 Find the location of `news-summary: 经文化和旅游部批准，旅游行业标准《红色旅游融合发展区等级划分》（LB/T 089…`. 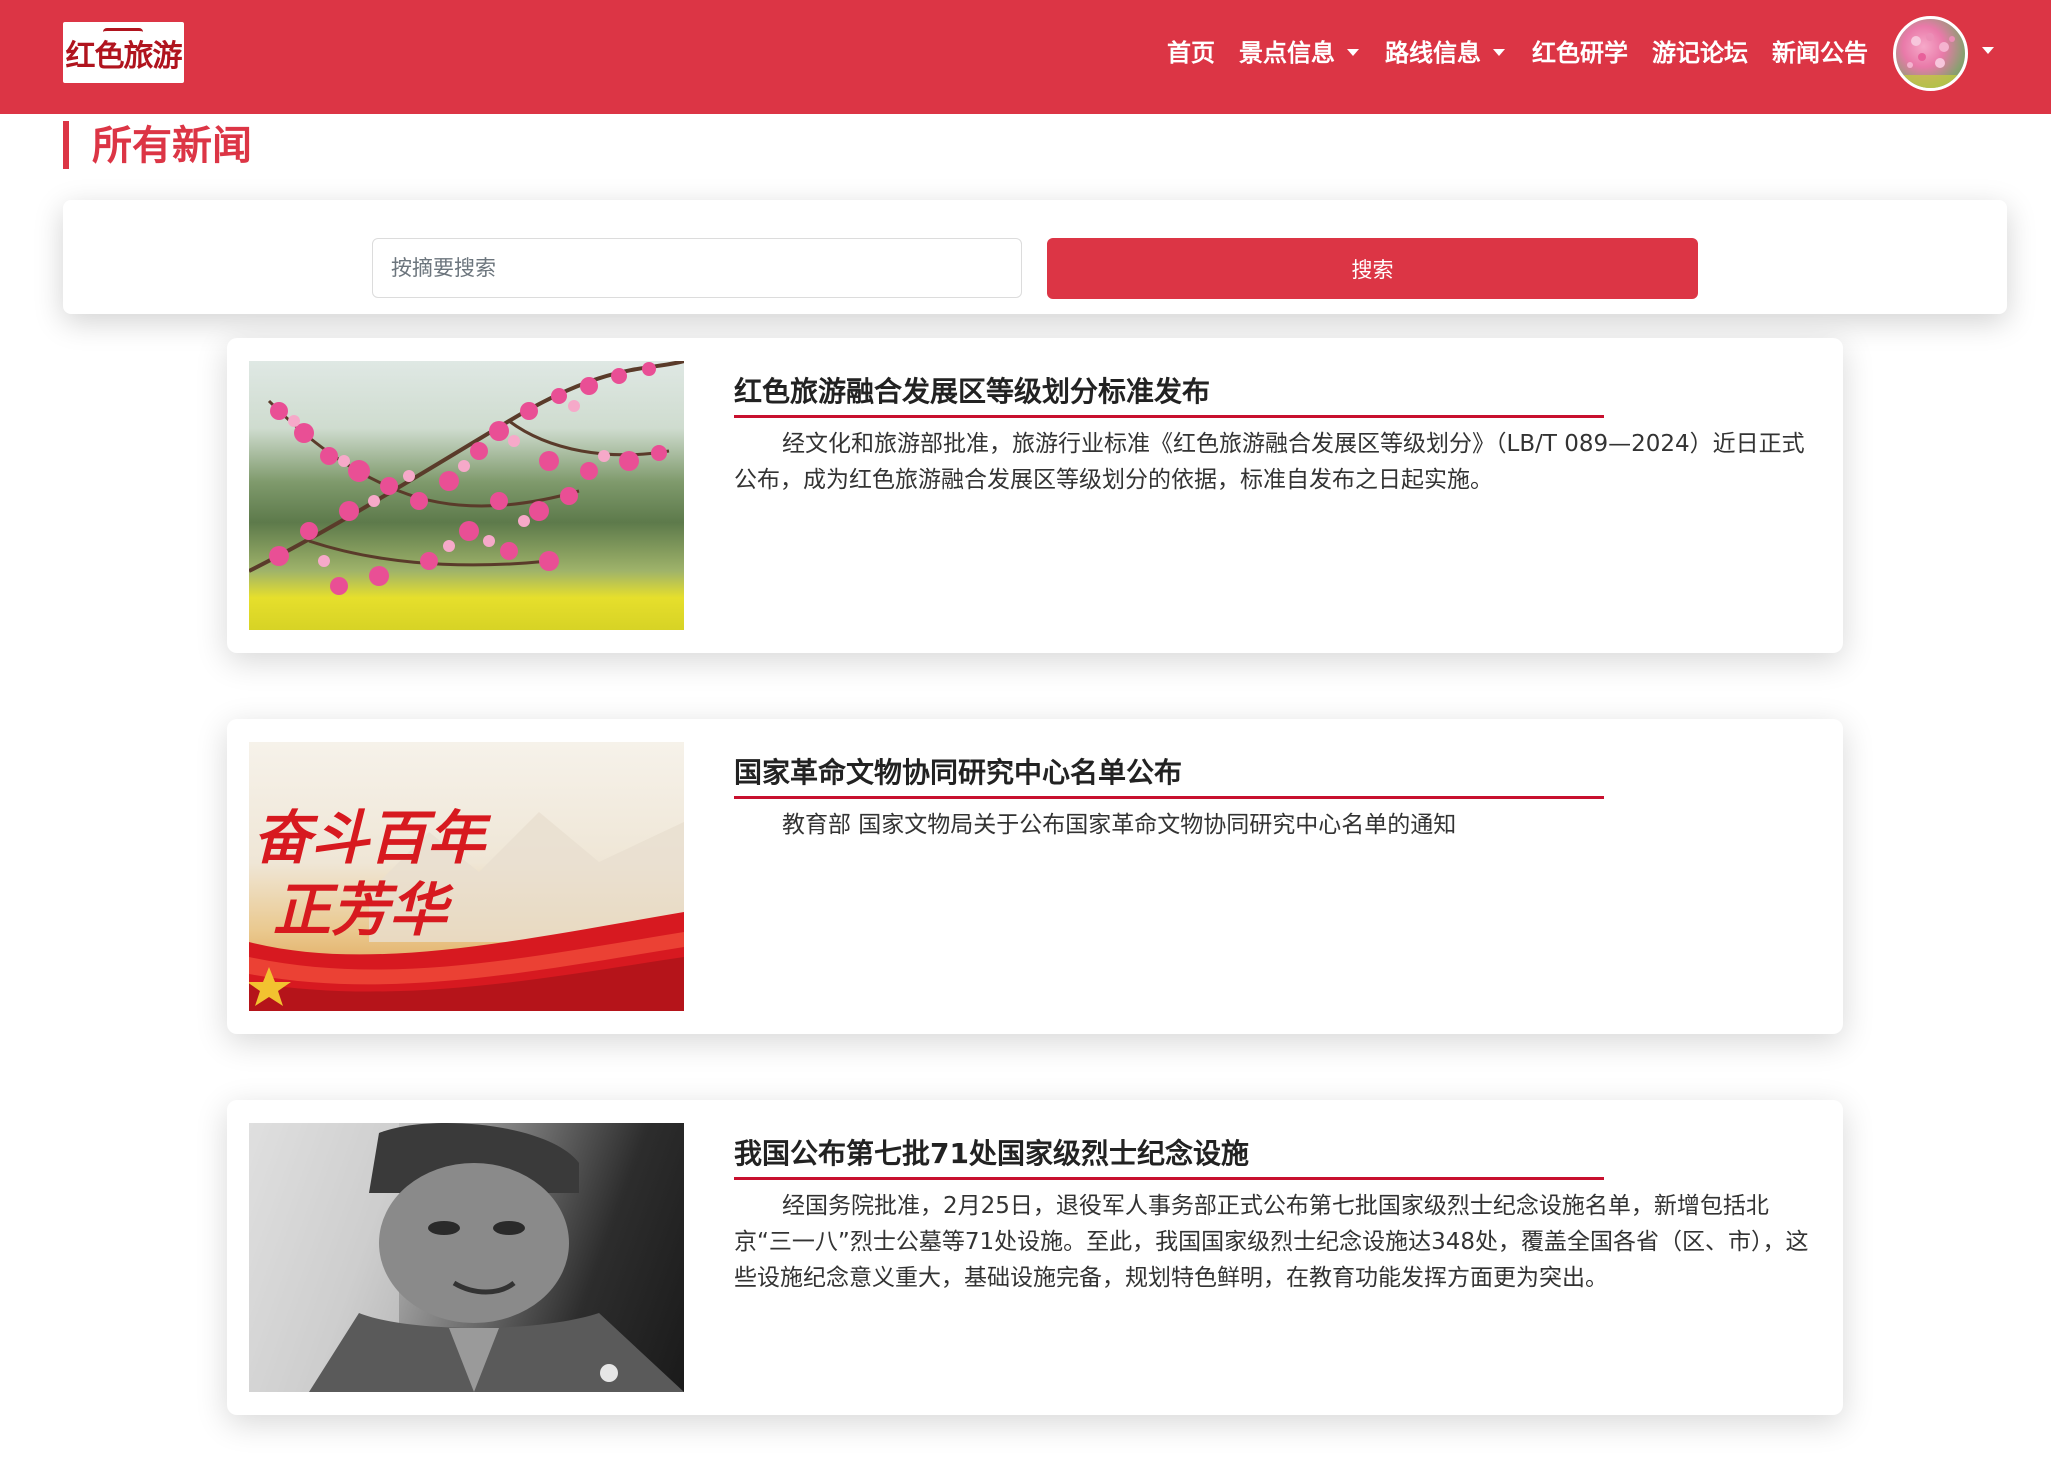

news-summary: 经文化和旅游部批准，旅游行业标准《红色旅游融合发展区等级划分》（LB/T 089… is located at coordinates (1269, 462).